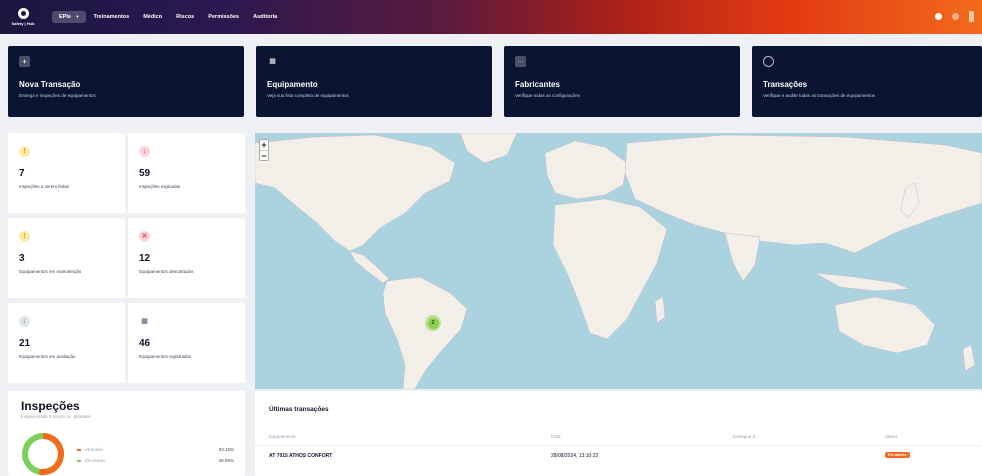 The width and height of the screenshot is (982, 476). I want to click on user-avatar, so click(971, 16).